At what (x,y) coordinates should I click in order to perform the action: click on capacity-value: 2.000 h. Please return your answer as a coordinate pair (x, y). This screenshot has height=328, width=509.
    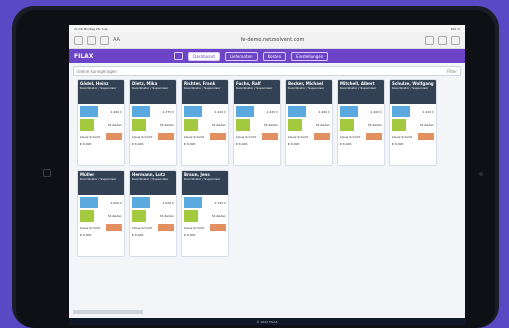
    Looking at the image, I should click on (168, 202).